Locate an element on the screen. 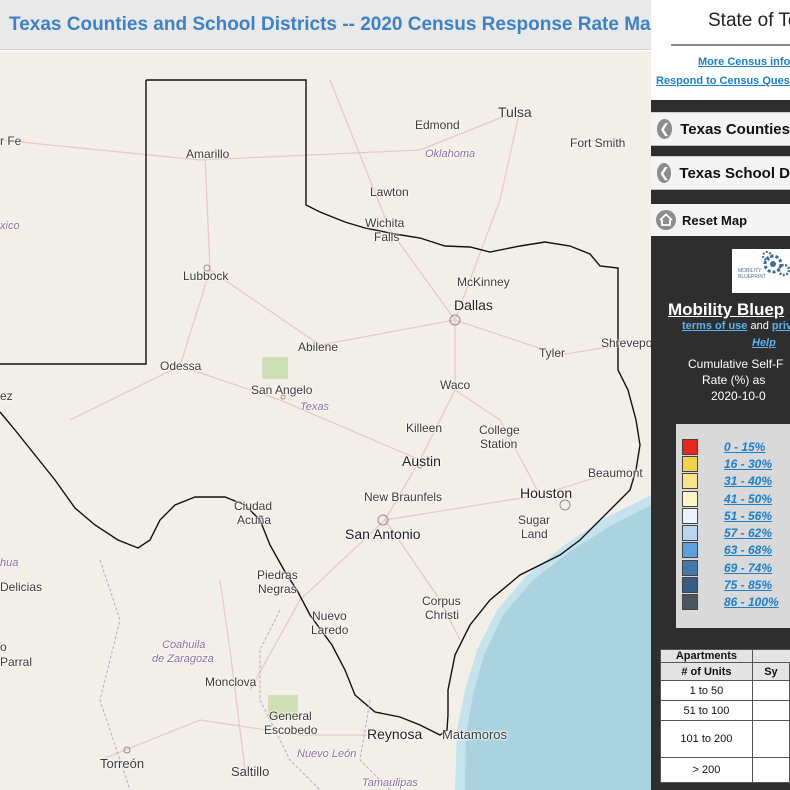 The image size is (790, 790). map-label-lawton: Lawton is located at coordinates (389, 192).